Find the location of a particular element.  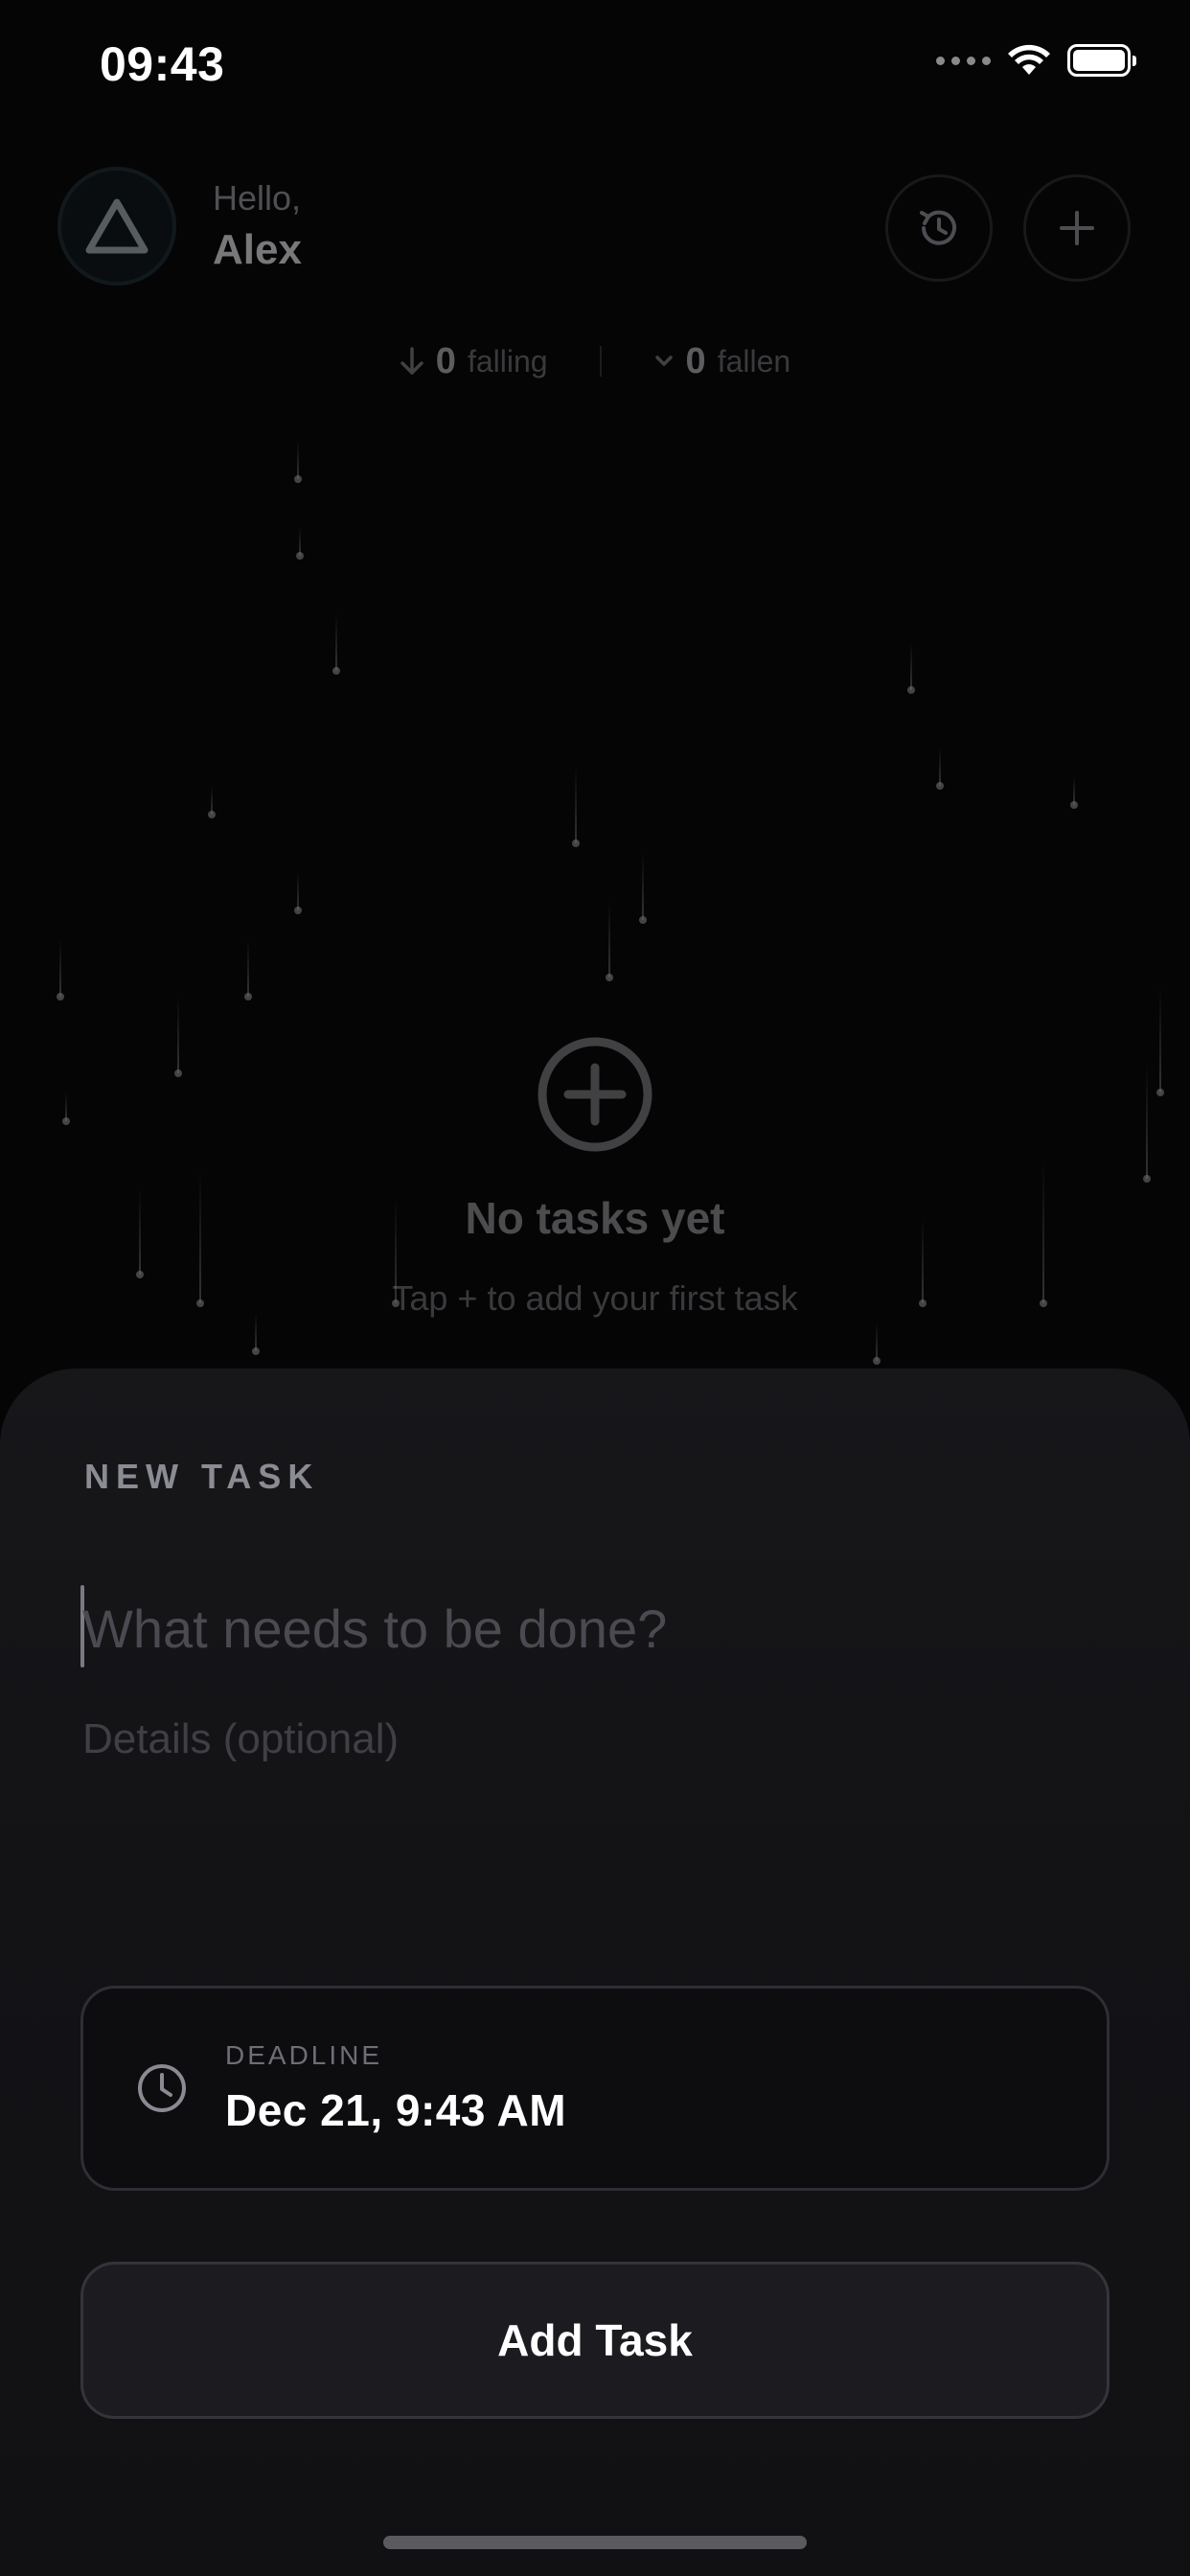

user-name: Alex is located at coordinates (257, 249).